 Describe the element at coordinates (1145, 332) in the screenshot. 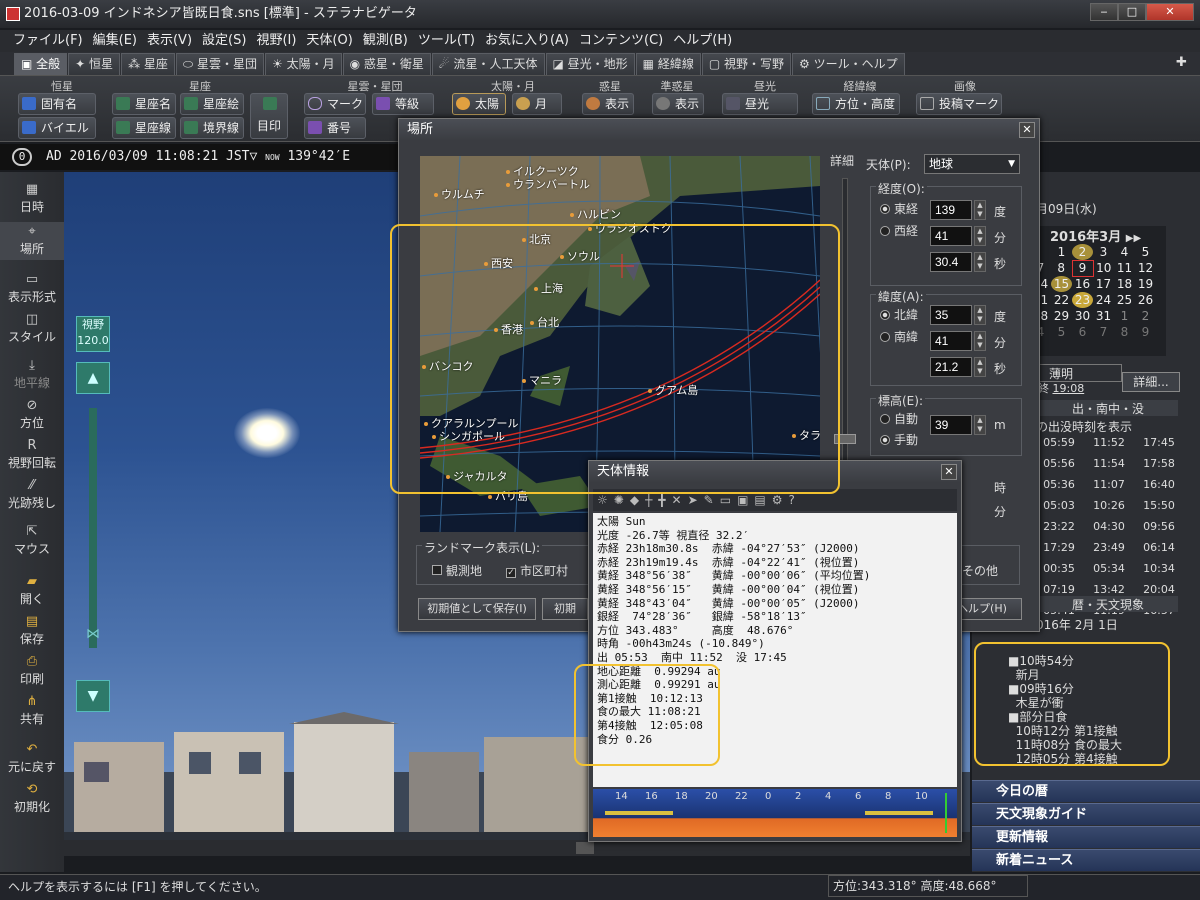

I see `calendar-day: 9` at that location.